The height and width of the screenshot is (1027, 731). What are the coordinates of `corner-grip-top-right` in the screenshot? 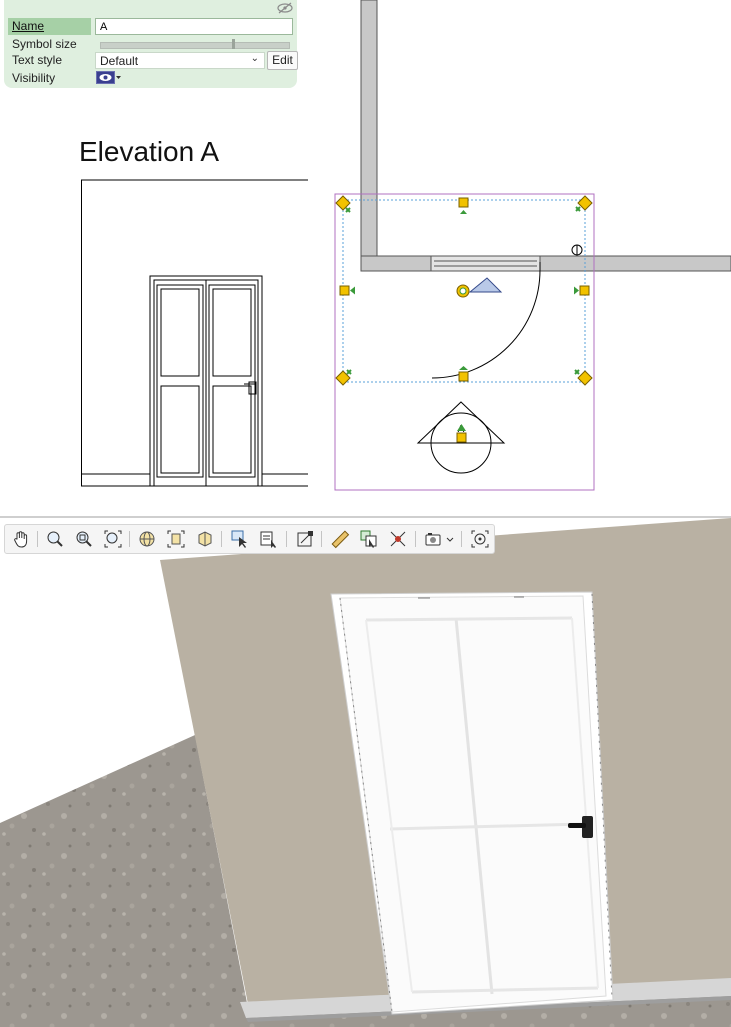 It's located at (584, 203).